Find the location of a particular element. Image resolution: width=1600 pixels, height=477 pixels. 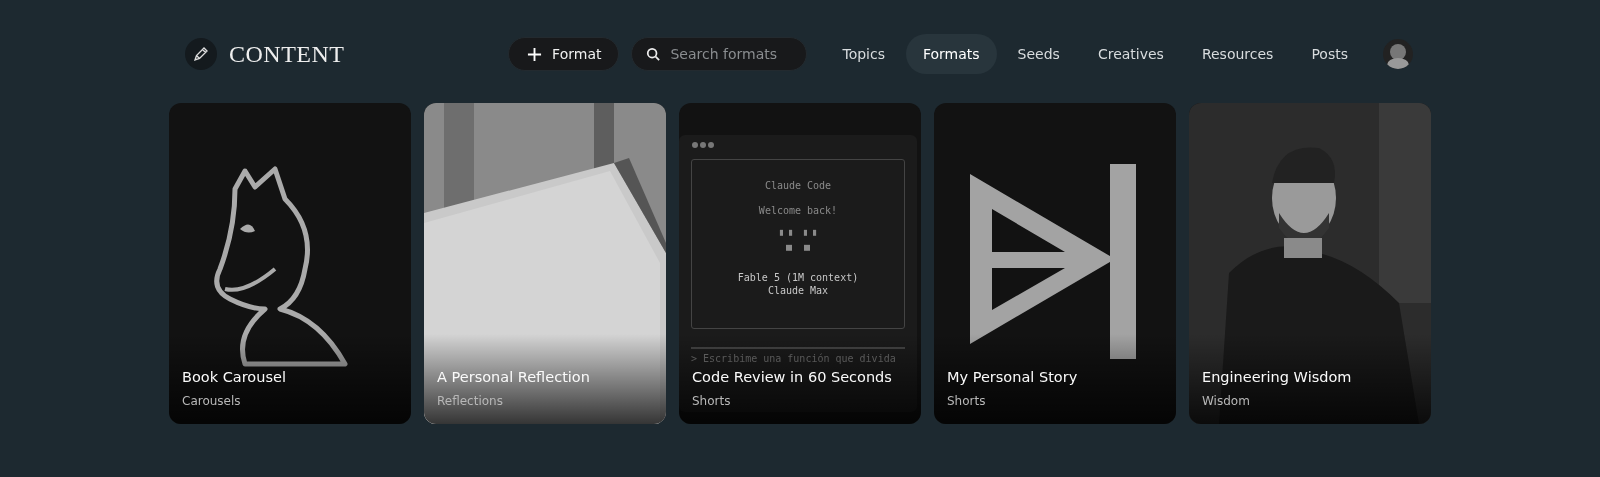

format-card: My Personal Story Shorts is located at coordinates (1055, 263).